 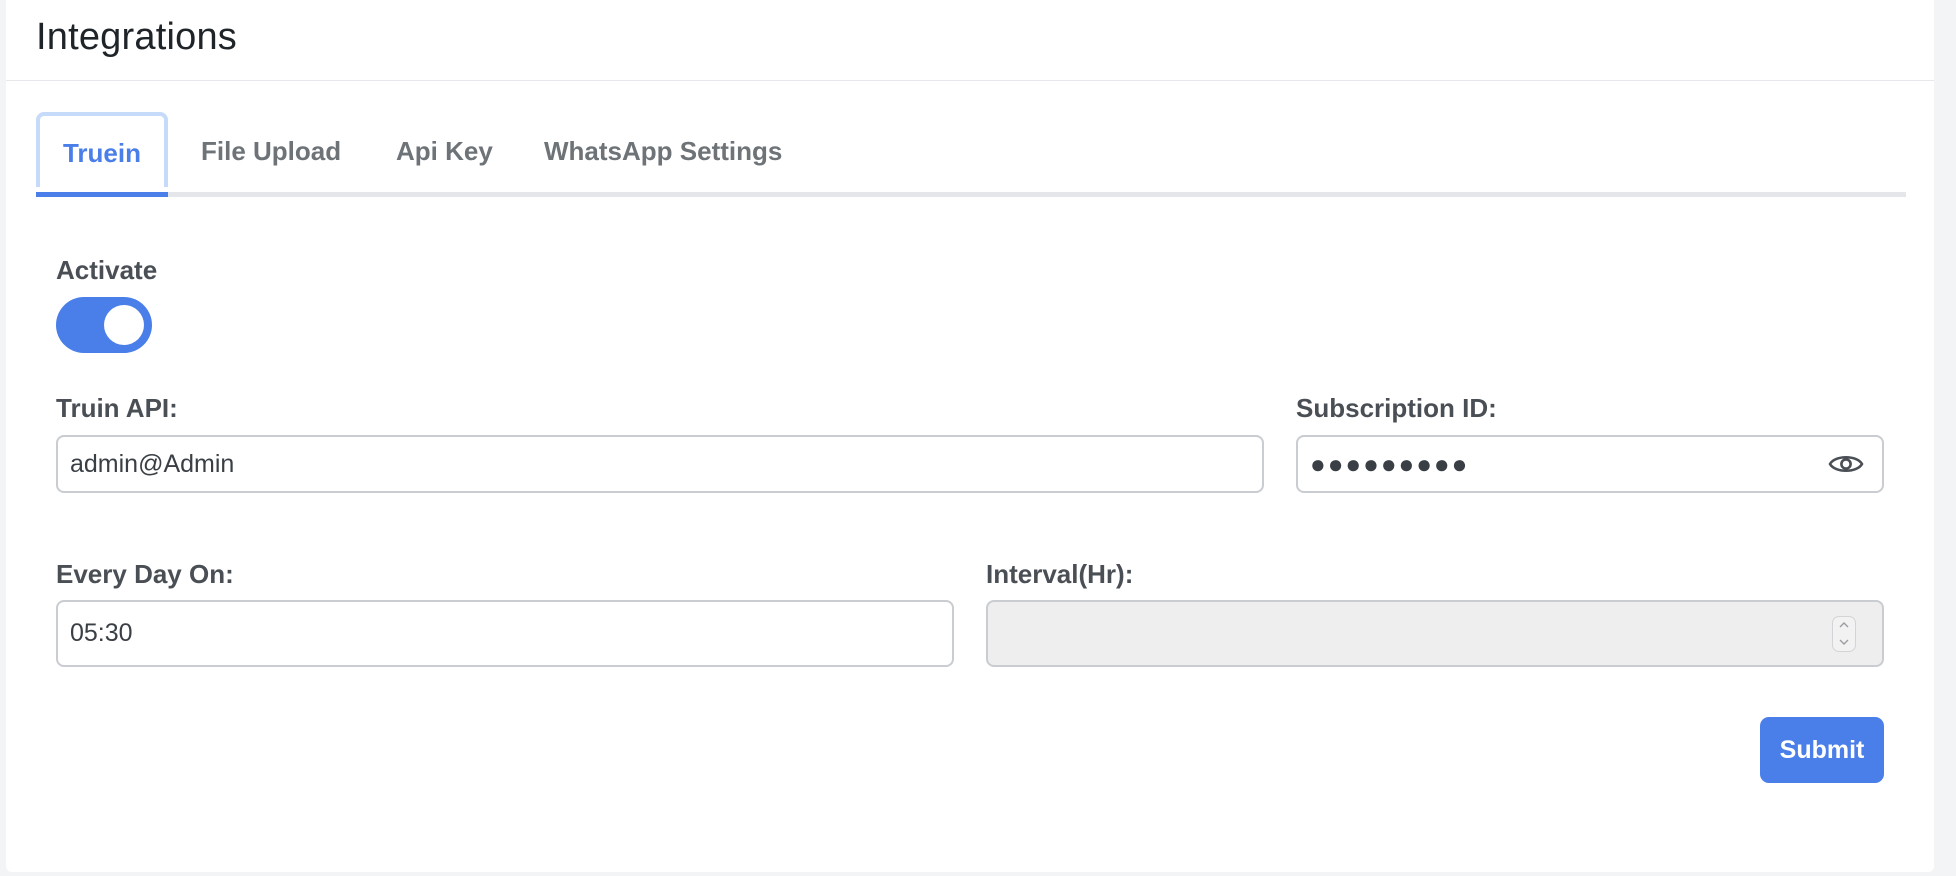 What do you see at coordinates (660, 464) in the screenshot?
I see `truin-api-input: admin@Admin` at bounding box center [660, 464].